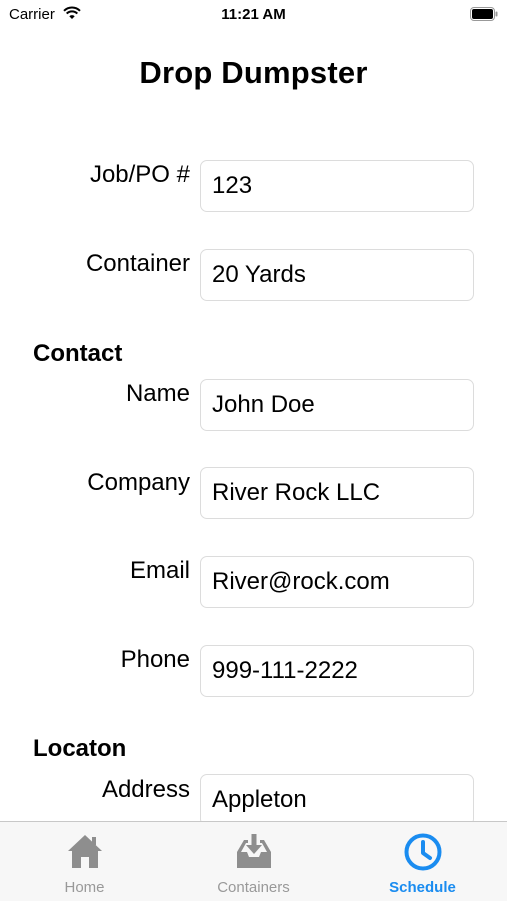  I want to click on page-title: Drop Dumpster, so click(253, 72).